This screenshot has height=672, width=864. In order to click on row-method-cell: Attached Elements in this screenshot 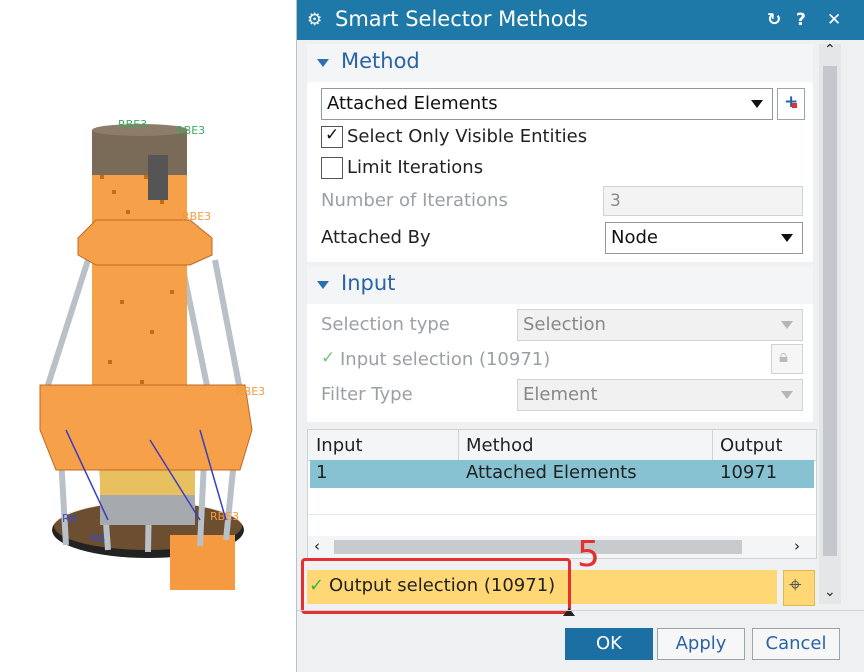, I will do `click(551, 472)`.